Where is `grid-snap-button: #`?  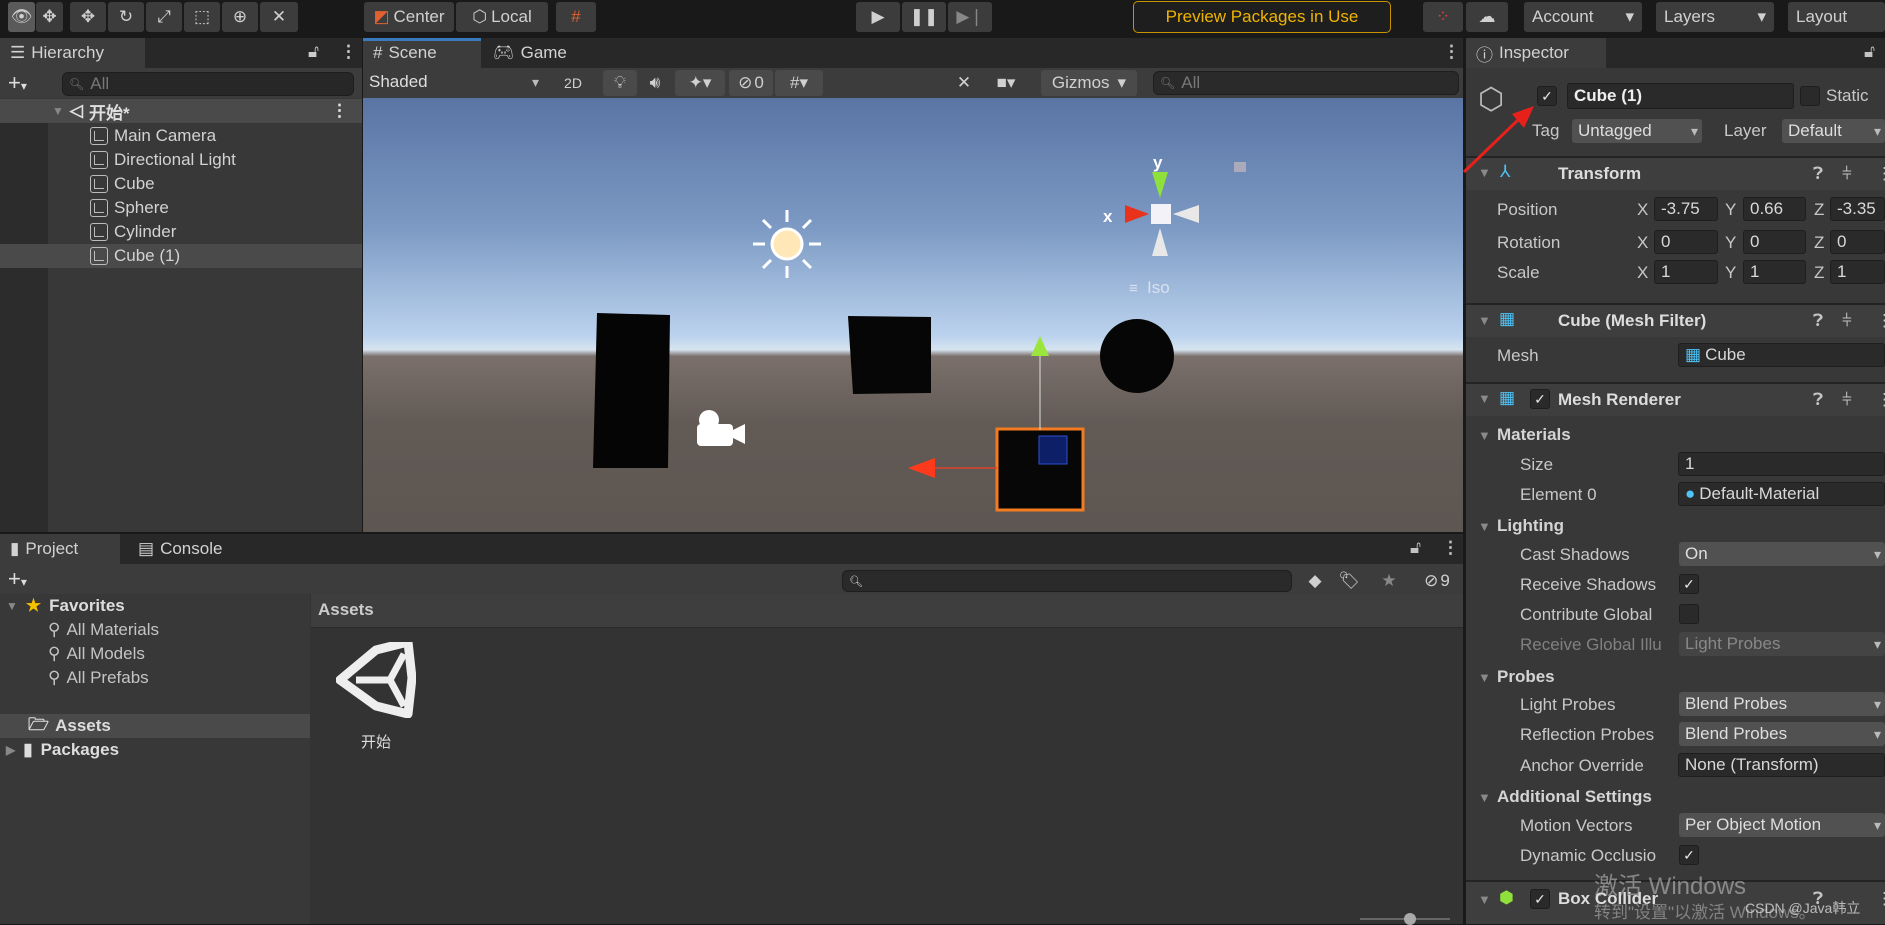 grid-snap-button: # is located at coordinates (576, 17).